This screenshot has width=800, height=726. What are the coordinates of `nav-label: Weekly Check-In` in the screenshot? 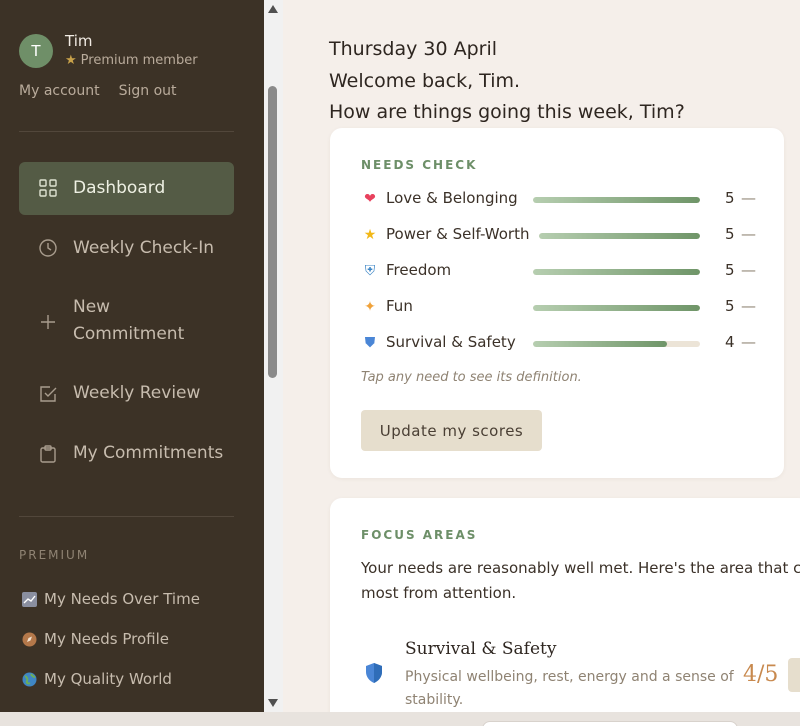 It's located at (143, 248).